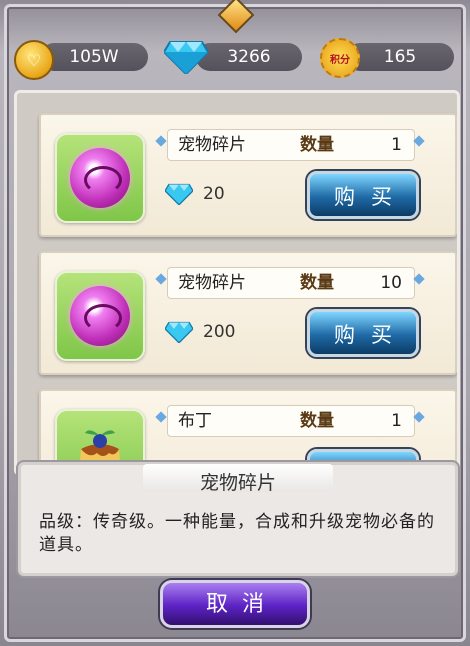 This screenshot has width=470, height=646. Describe the element at coordinates (291, 145) in the screenshot. I see `item-info-bar: 宠物碎片 数量 1` at that location.